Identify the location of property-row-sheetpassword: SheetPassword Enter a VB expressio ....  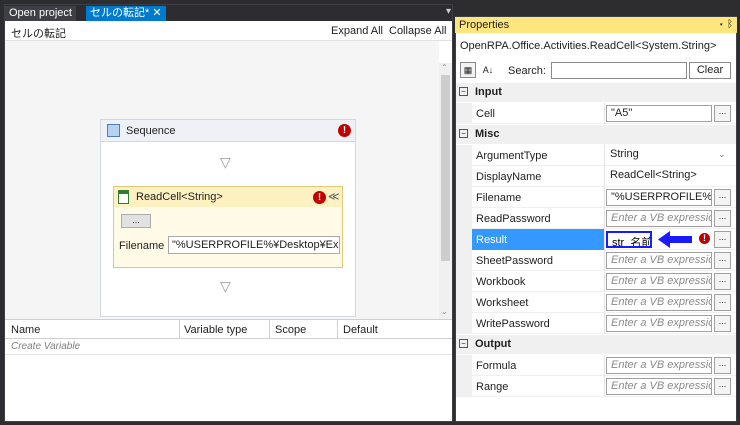
(596, 260).